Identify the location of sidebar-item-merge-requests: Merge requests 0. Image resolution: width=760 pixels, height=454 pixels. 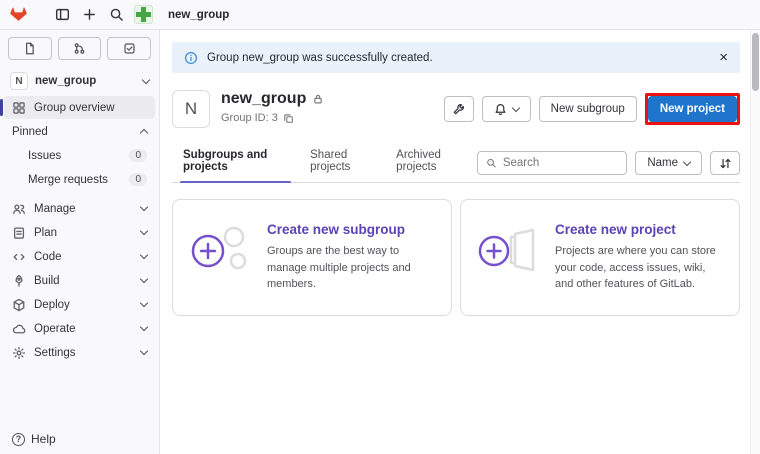
(79, 179).